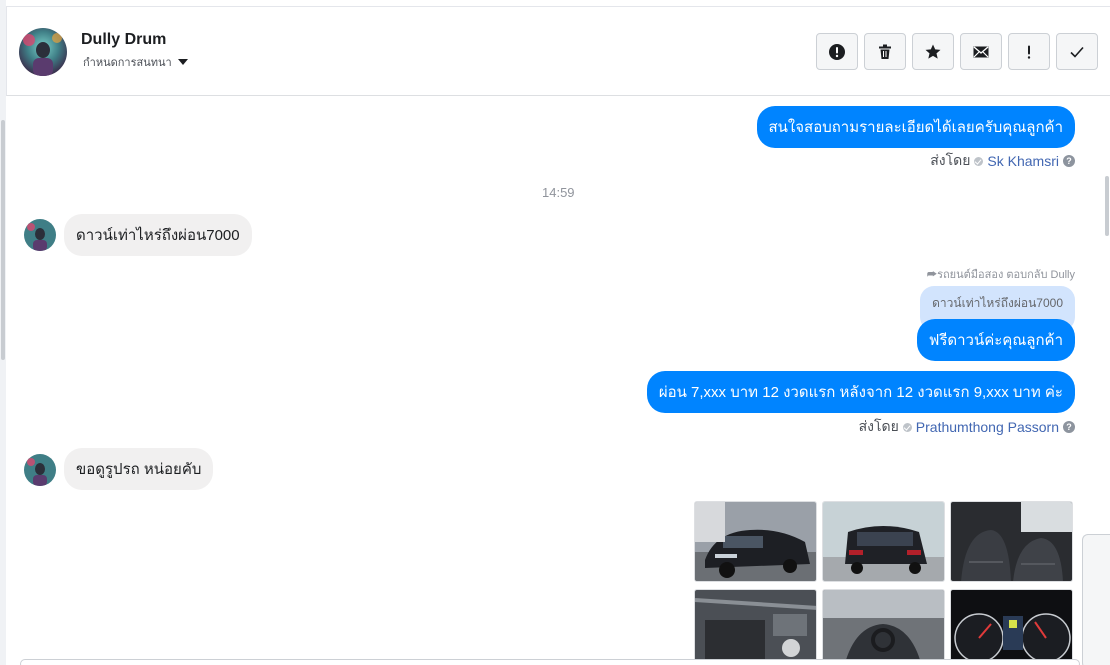 This screenshot has height=665, width=1110. I want to click on follow-up-button, so click(1029, 51).